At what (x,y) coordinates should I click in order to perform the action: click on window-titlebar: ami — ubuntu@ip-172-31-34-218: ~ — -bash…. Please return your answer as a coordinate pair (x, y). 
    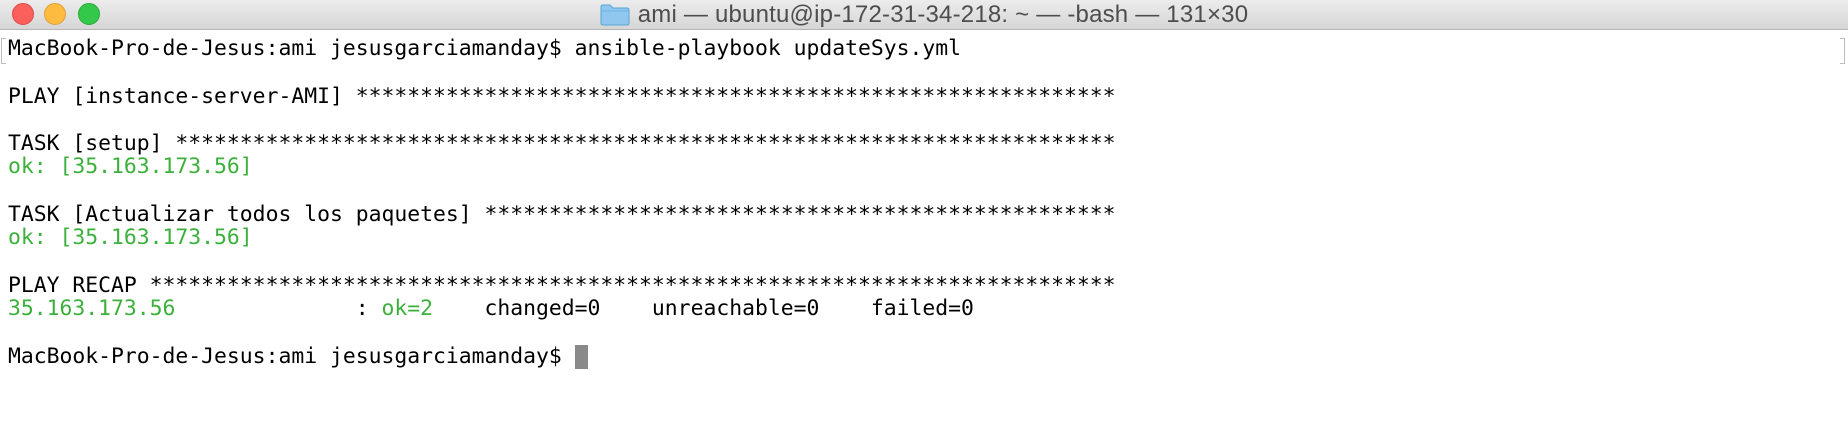
    Looking at the image, I should click on (924, 15).